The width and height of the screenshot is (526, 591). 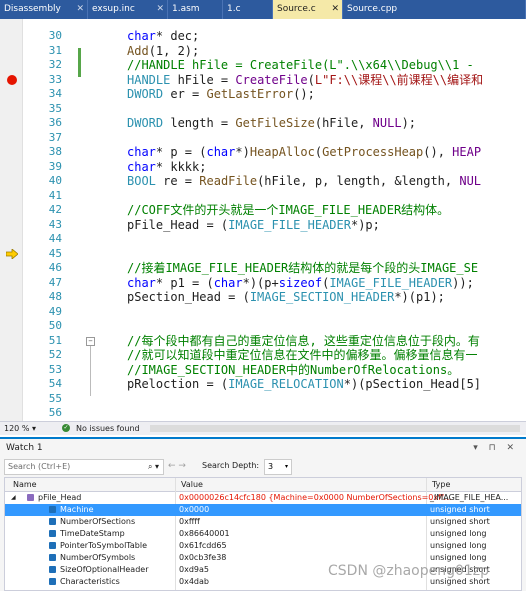 I want to click on code-text: char* dec;, so click(x=163, y=36).